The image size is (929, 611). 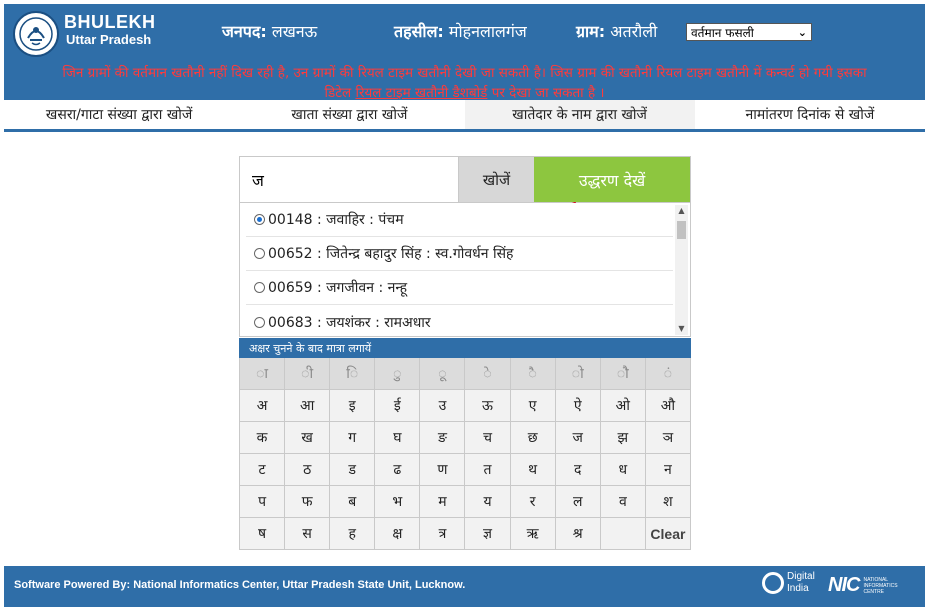 I want to click on scroll-up-icon: ▲, so click(x=681, y=211).